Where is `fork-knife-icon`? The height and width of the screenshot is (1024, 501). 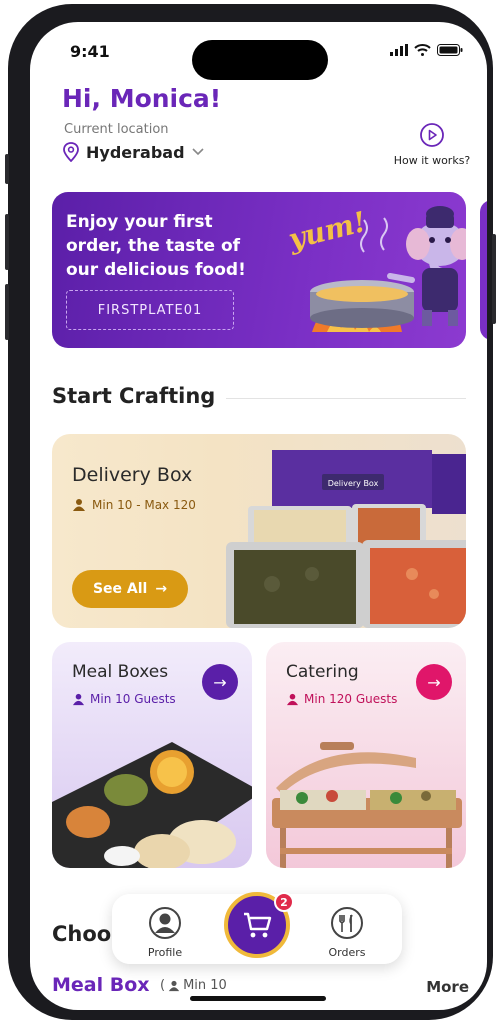
fork-knife-icon is located at coordinates (347, 923).